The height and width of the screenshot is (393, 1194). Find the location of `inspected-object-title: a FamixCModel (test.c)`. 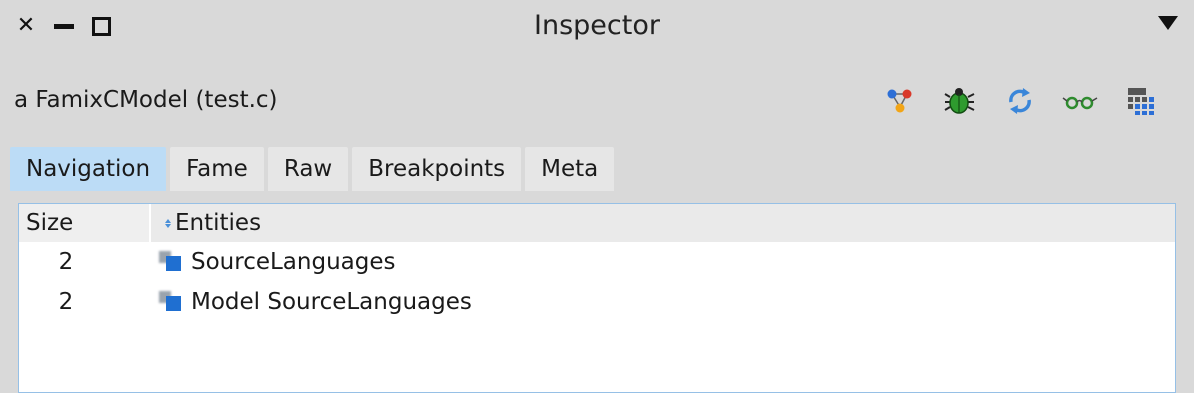

inspected-object-title: a FamixCModel (test.c) is located at coordinates (146, 100).